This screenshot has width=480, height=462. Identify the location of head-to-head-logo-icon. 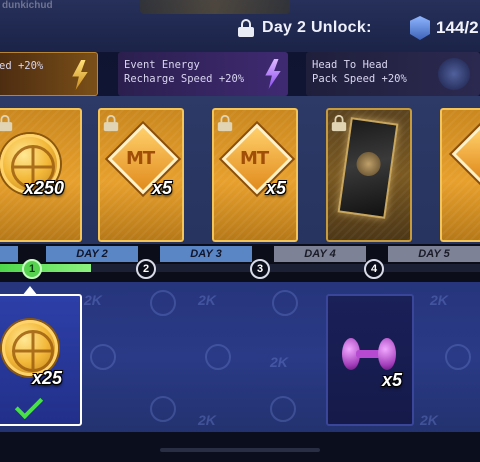
(454, 74).